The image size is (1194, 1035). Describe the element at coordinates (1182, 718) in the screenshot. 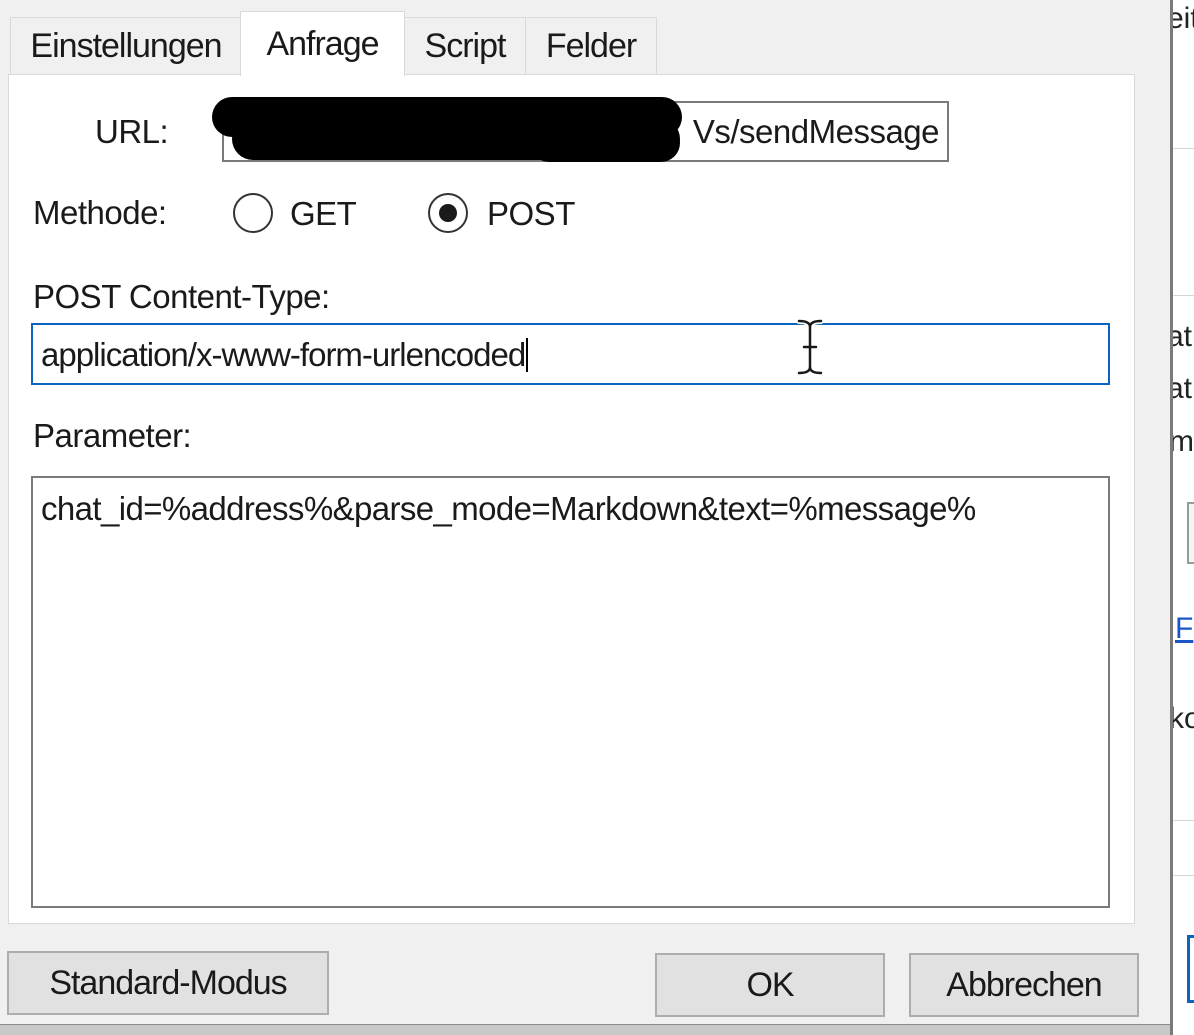

I see `background-text-fragment: ko` at that location.